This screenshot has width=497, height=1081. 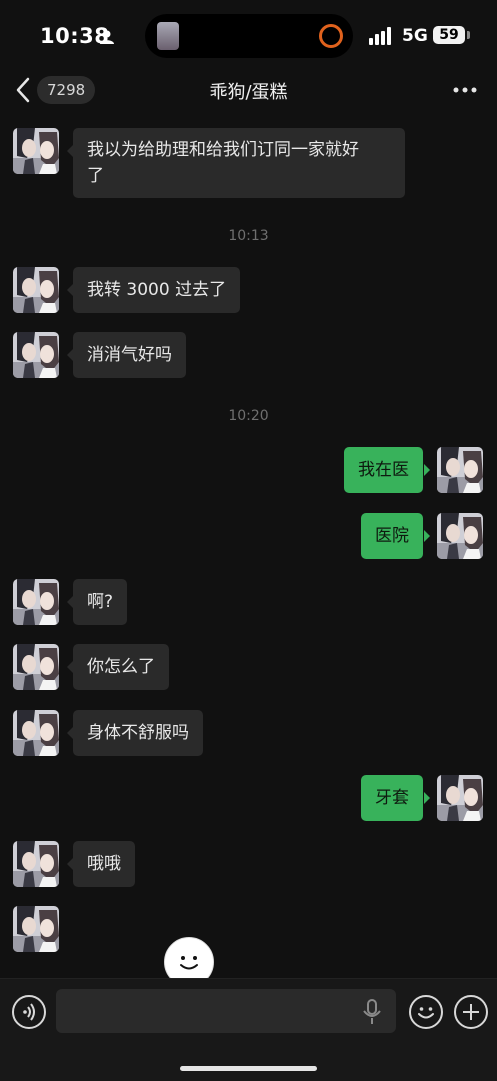 I want to click on message-text: 我以为给助理和给我们订同一家就好, so click(x=223, y=150).